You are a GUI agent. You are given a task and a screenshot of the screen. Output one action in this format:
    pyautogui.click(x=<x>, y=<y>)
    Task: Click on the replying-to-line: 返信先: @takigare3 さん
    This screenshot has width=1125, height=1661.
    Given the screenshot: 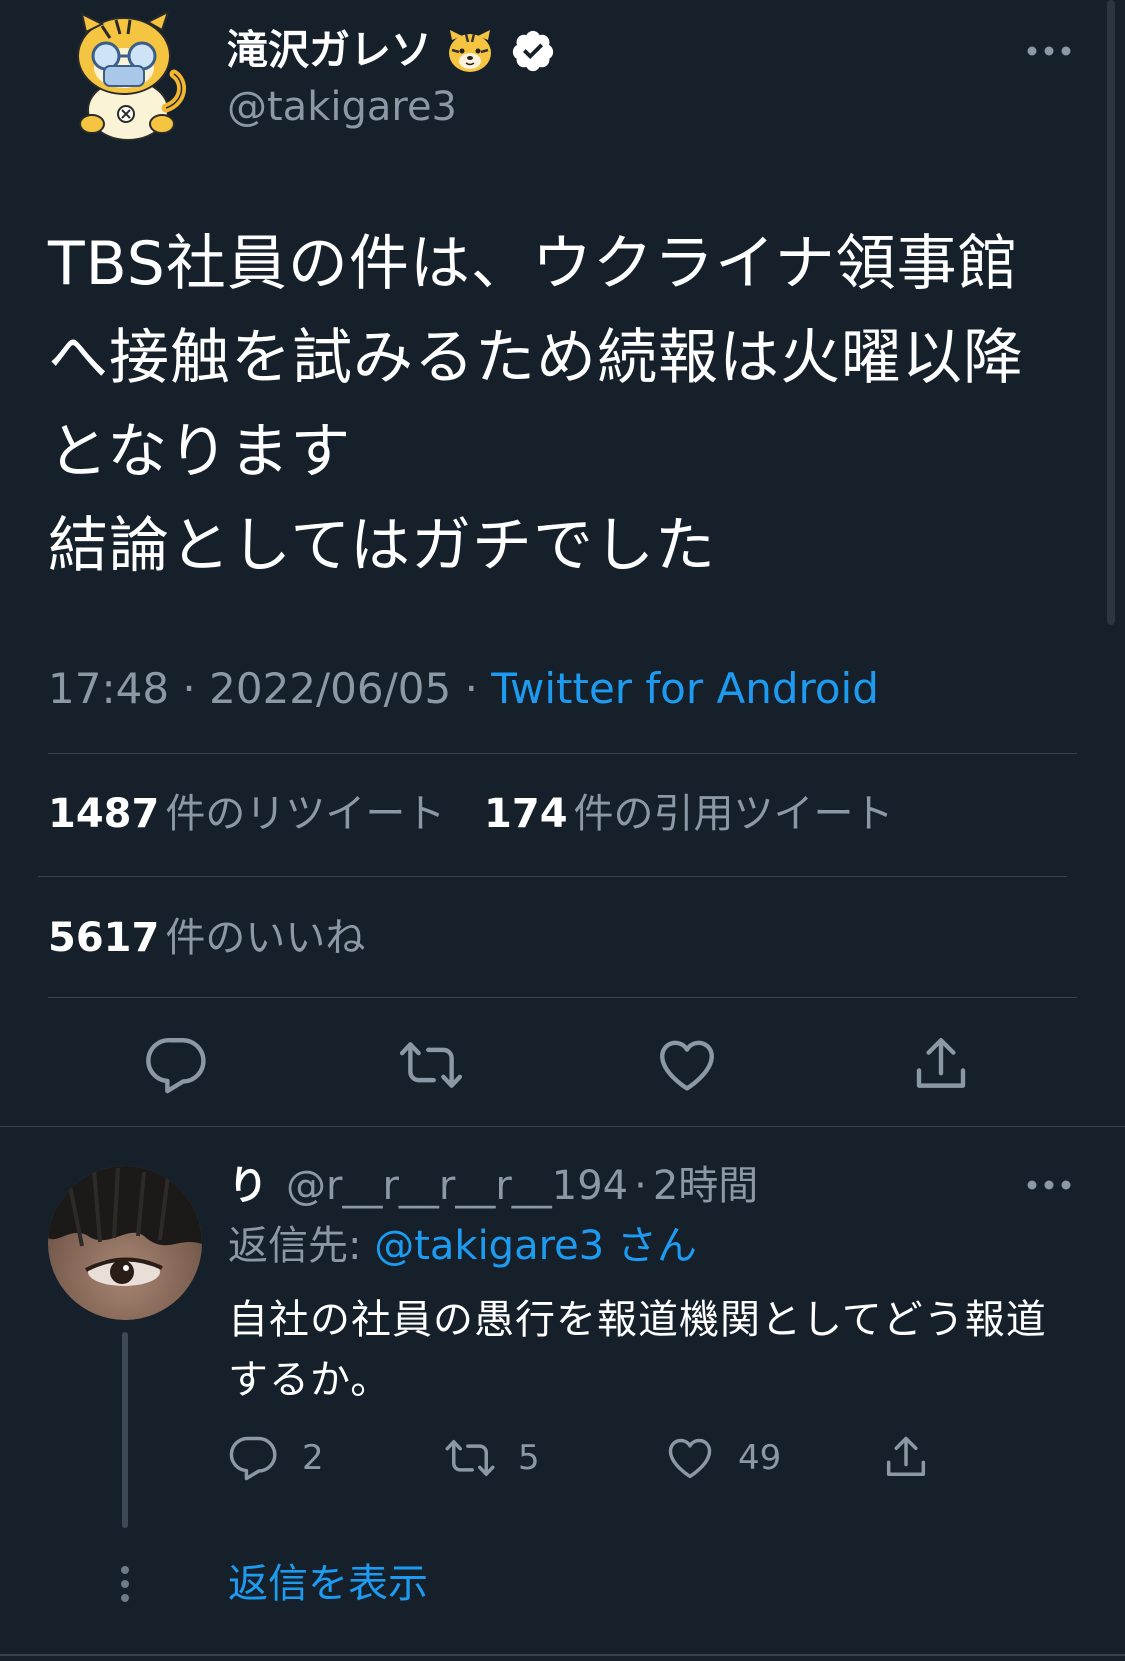 What is the action you would take?
    pyautogui.click(x=462, y=1246)
    